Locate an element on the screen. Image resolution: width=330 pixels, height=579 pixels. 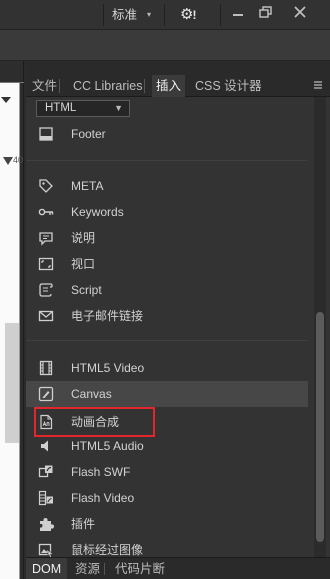
tab-label: 文件 is located at coordinates (45, 86).